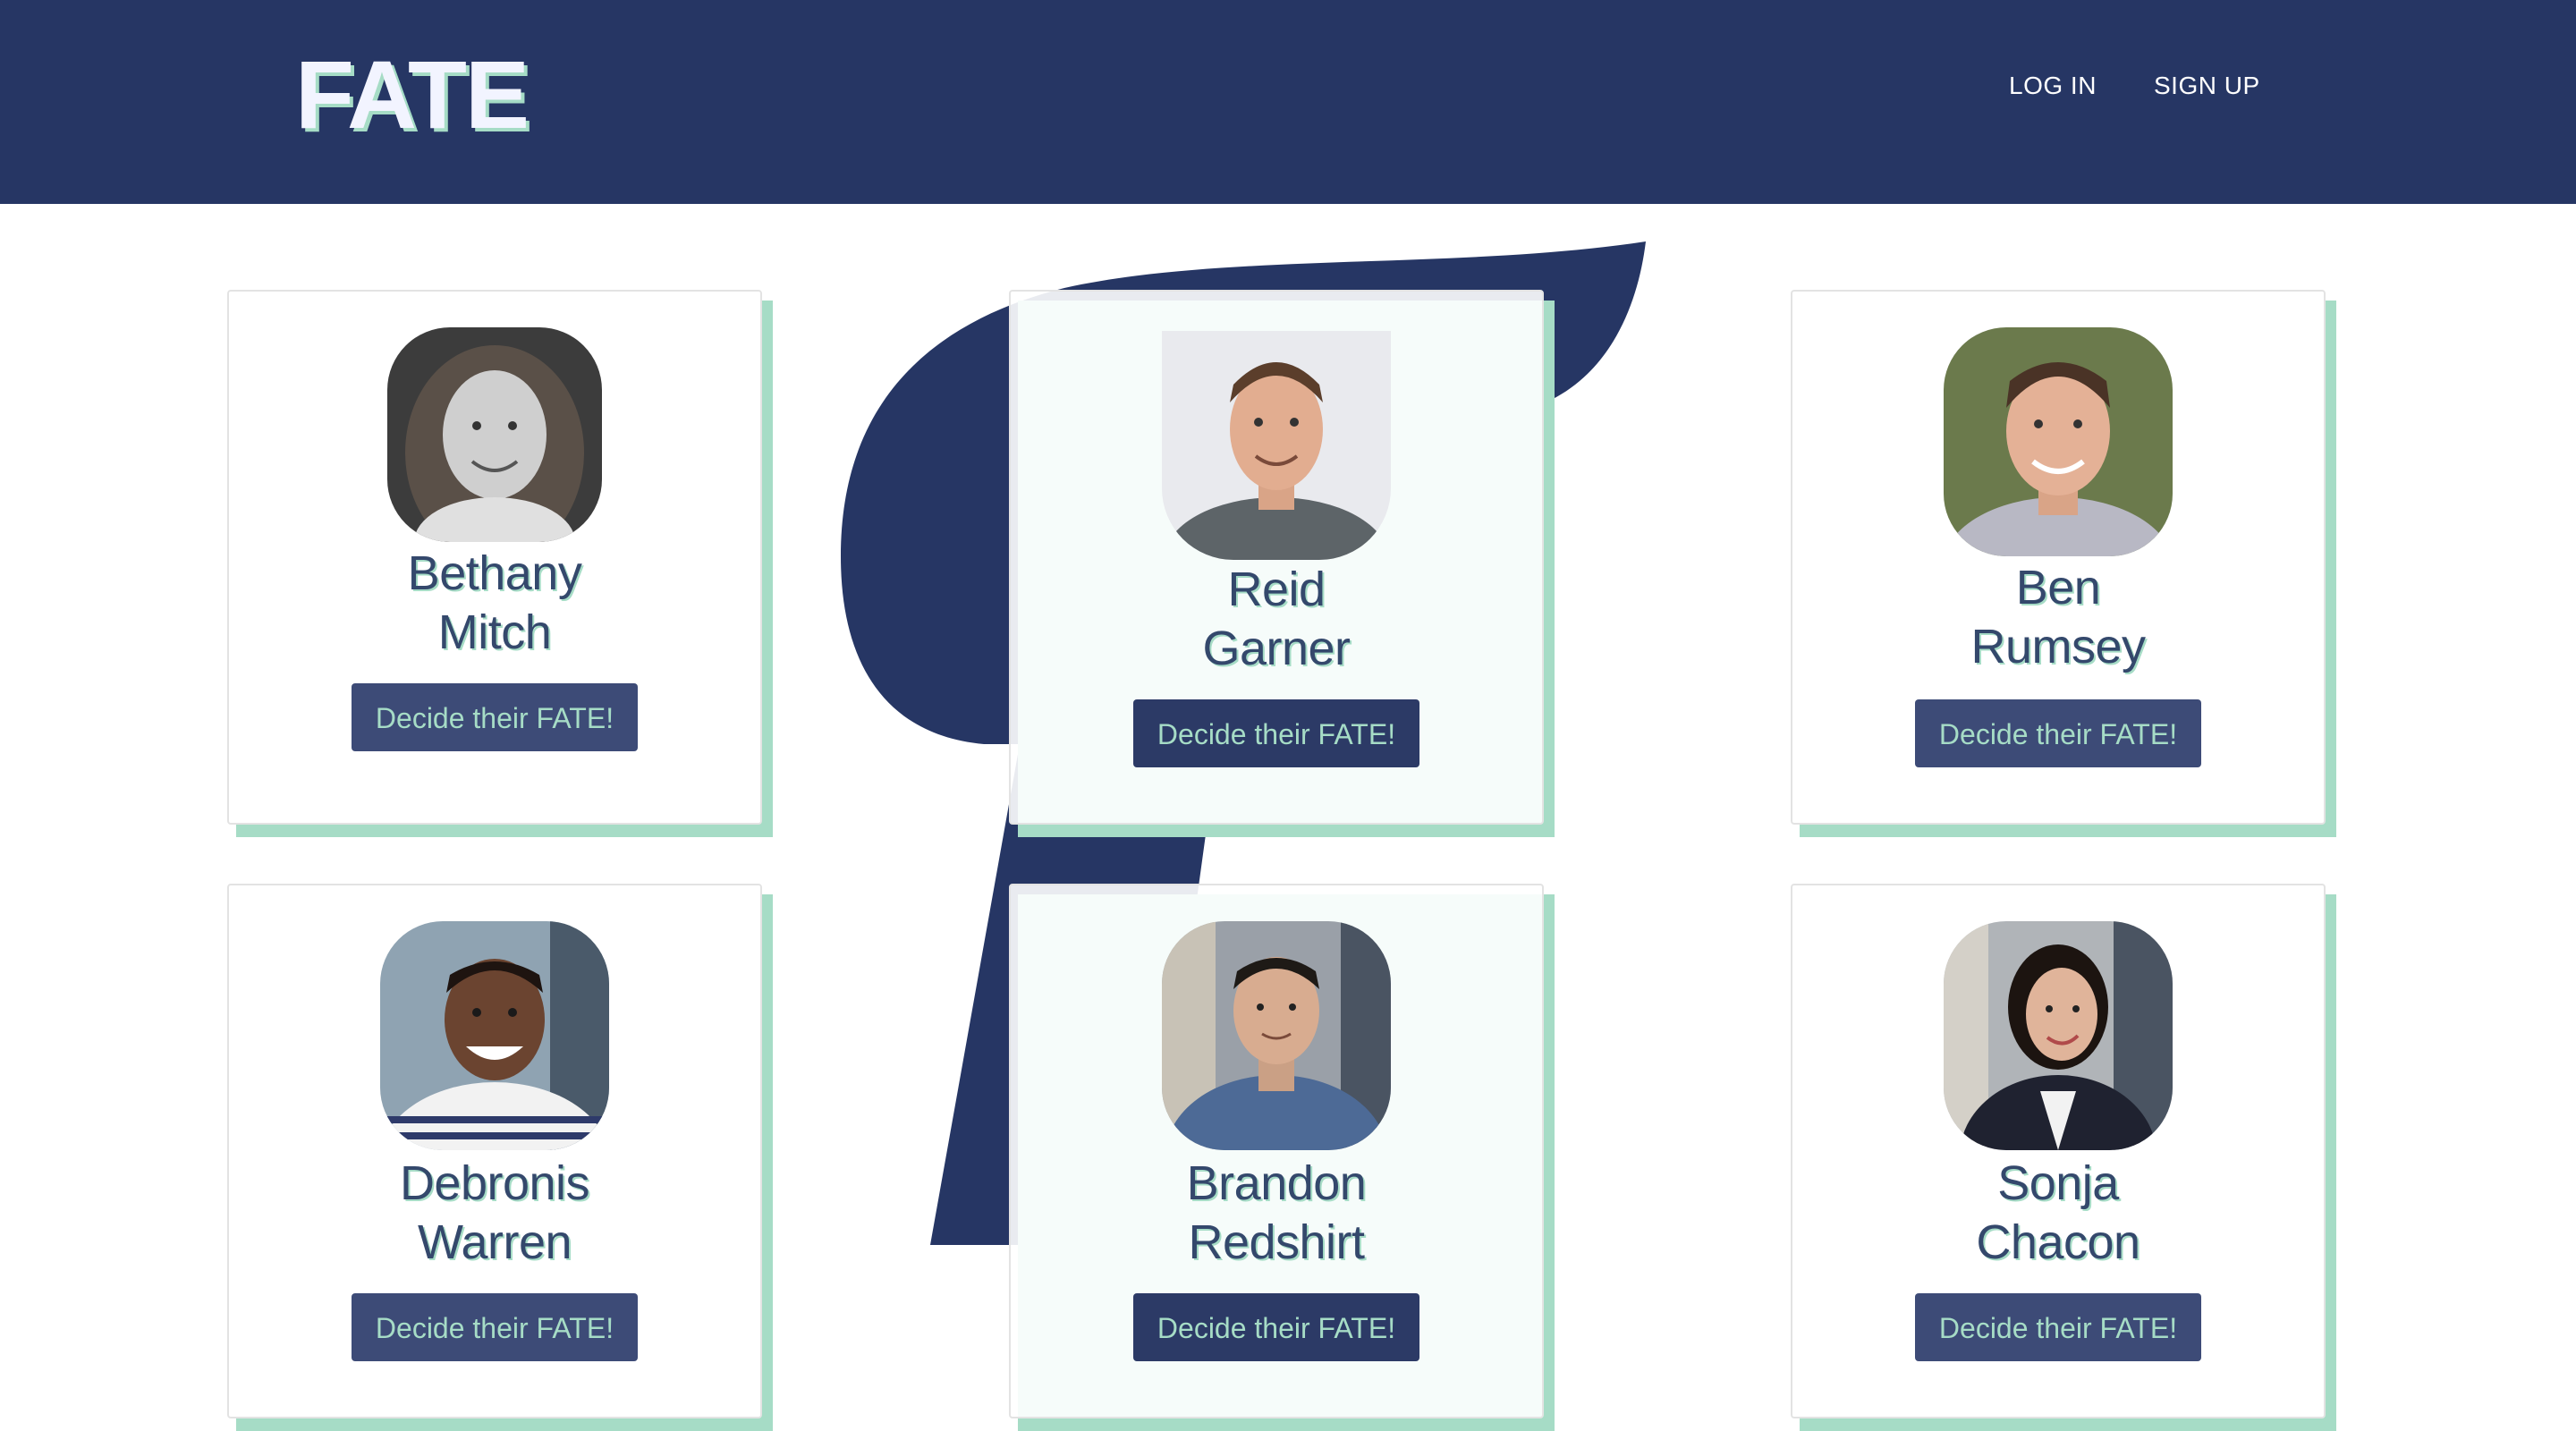 The image size is (2576, 1431). Describe the element at coordinates (1276, 619) in the screenshot. I see `person-name: Reid Garner` at that location.